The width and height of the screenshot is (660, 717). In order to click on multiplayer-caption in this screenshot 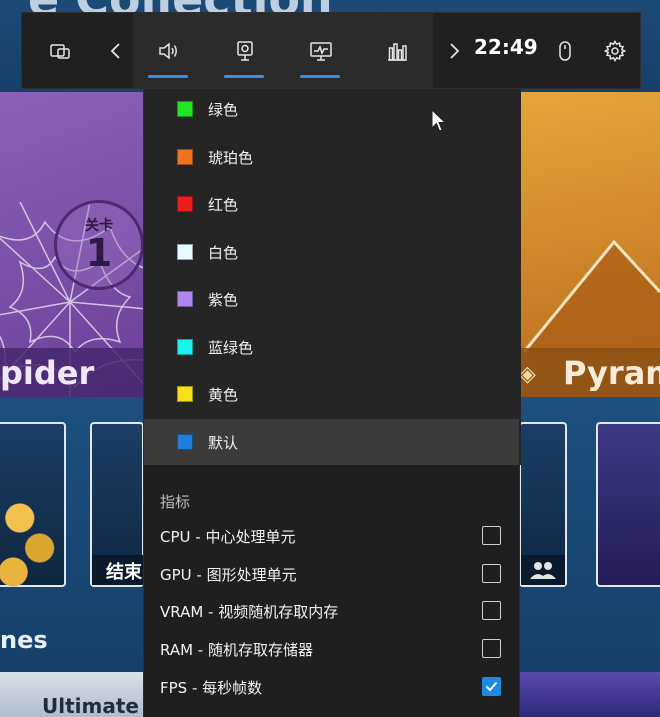, I will do `click(543, 570)`.